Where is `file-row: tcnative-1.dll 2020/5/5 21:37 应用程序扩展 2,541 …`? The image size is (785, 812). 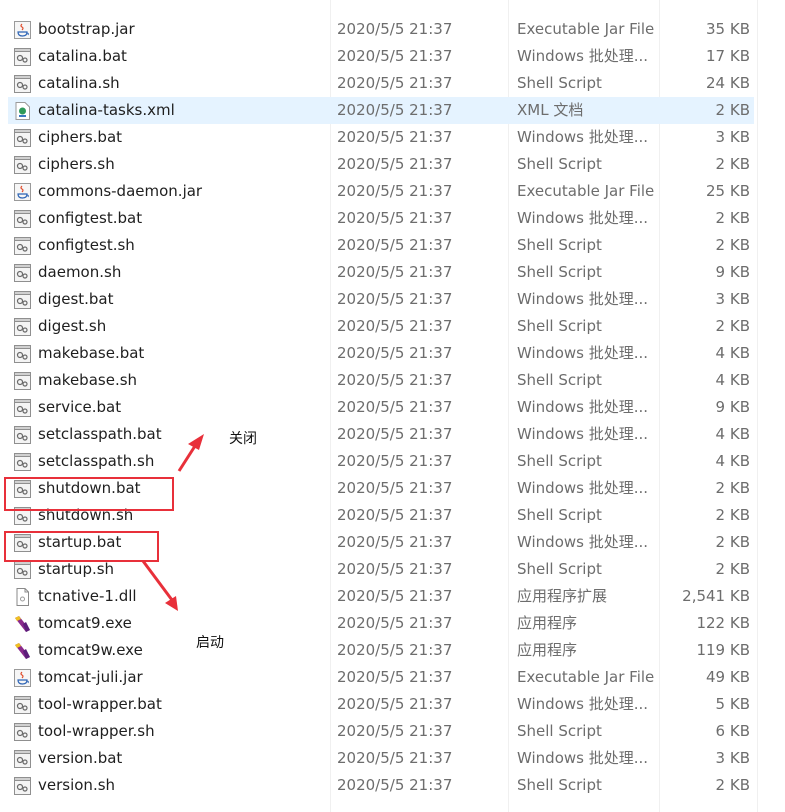 file-row: tcnative-1.dll 2020/5/5 21:37 应用程序扩展 2,541 … is located at coordinates (392, 596).